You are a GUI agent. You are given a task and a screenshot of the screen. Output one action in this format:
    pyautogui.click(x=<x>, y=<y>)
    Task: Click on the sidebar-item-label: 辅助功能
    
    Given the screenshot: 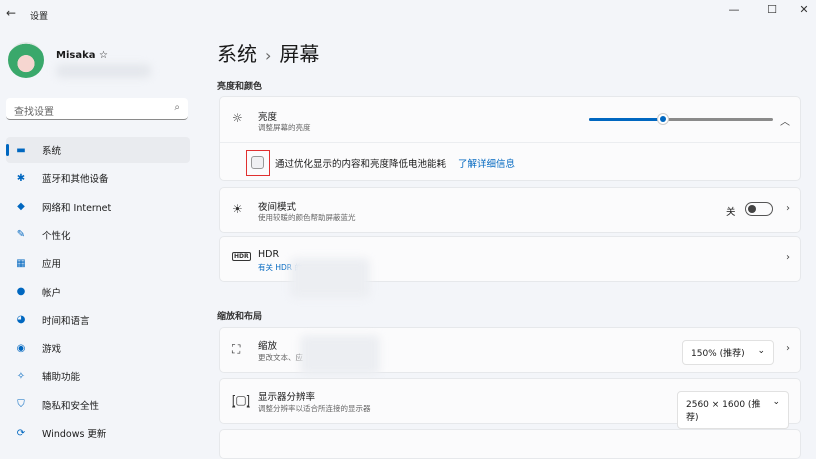 What is the action you would take?
    pyautogui.click(x=61, y=378)
    